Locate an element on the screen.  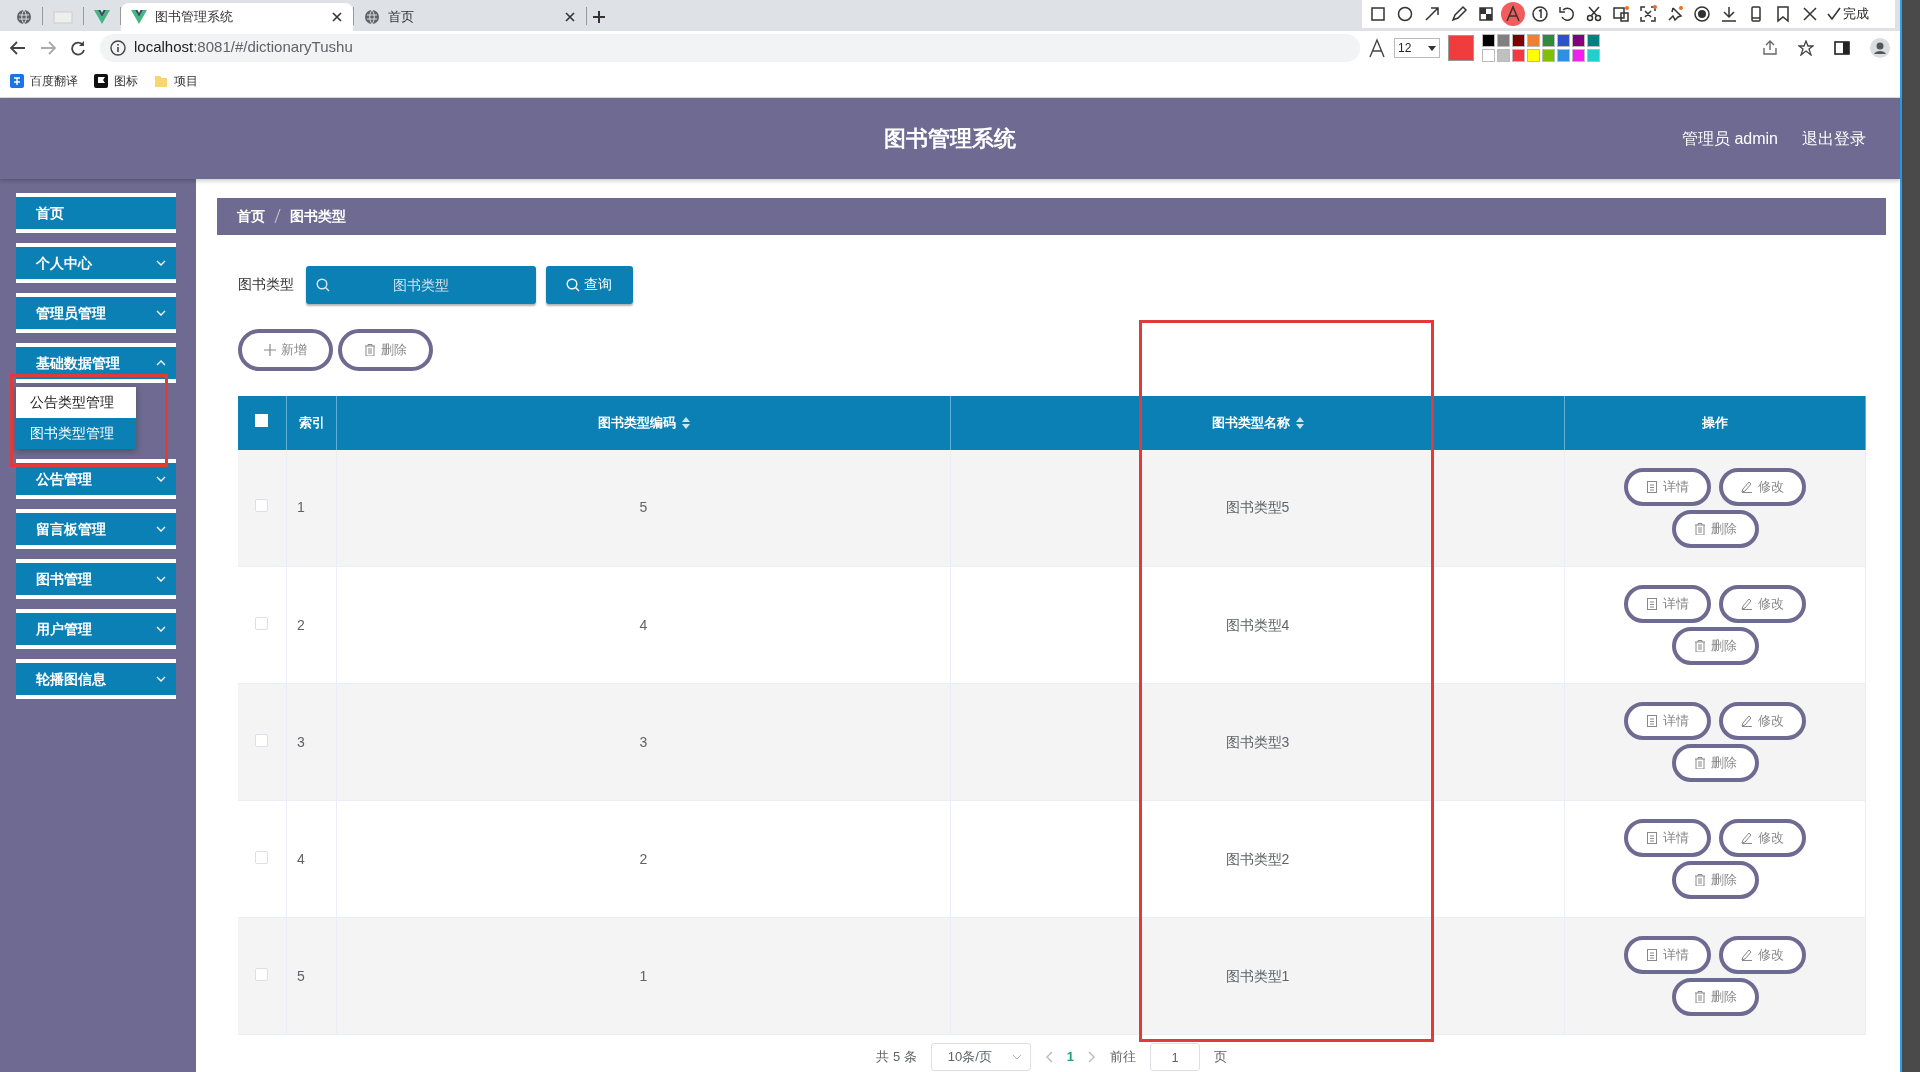
table-cell: 图书类型5 is located at coordinates (1257, 507).